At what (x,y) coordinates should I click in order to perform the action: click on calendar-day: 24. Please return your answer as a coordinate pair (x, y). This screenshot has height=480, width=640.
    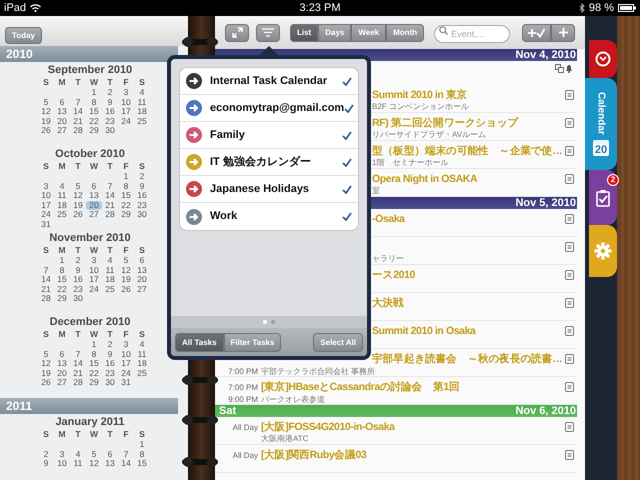
    Looking at the image, I should click on (126, 373).